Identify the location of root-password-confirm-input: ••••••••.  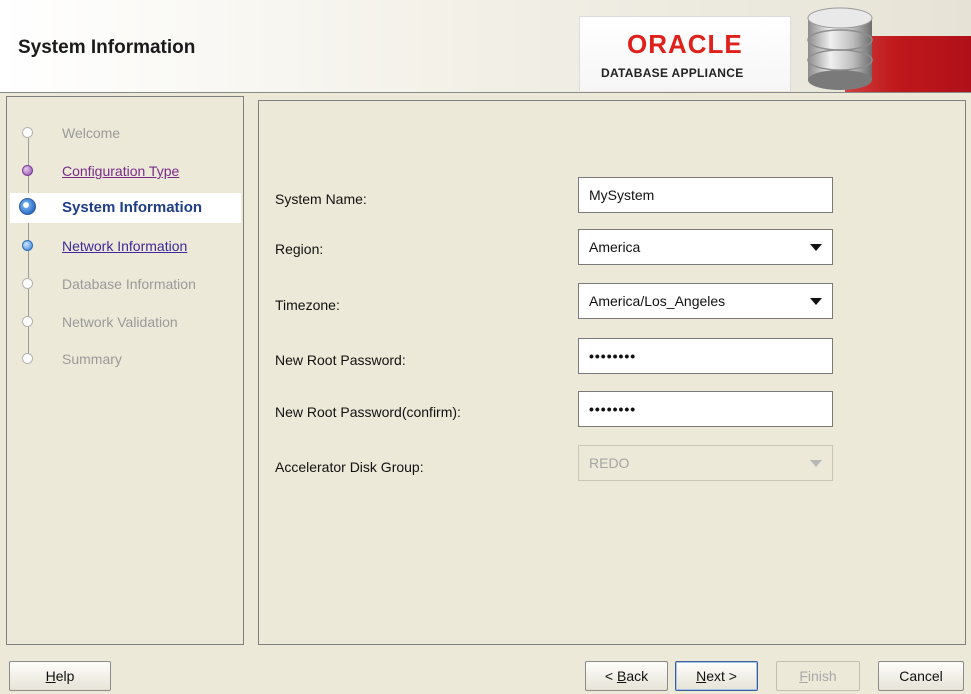
(705, 409).